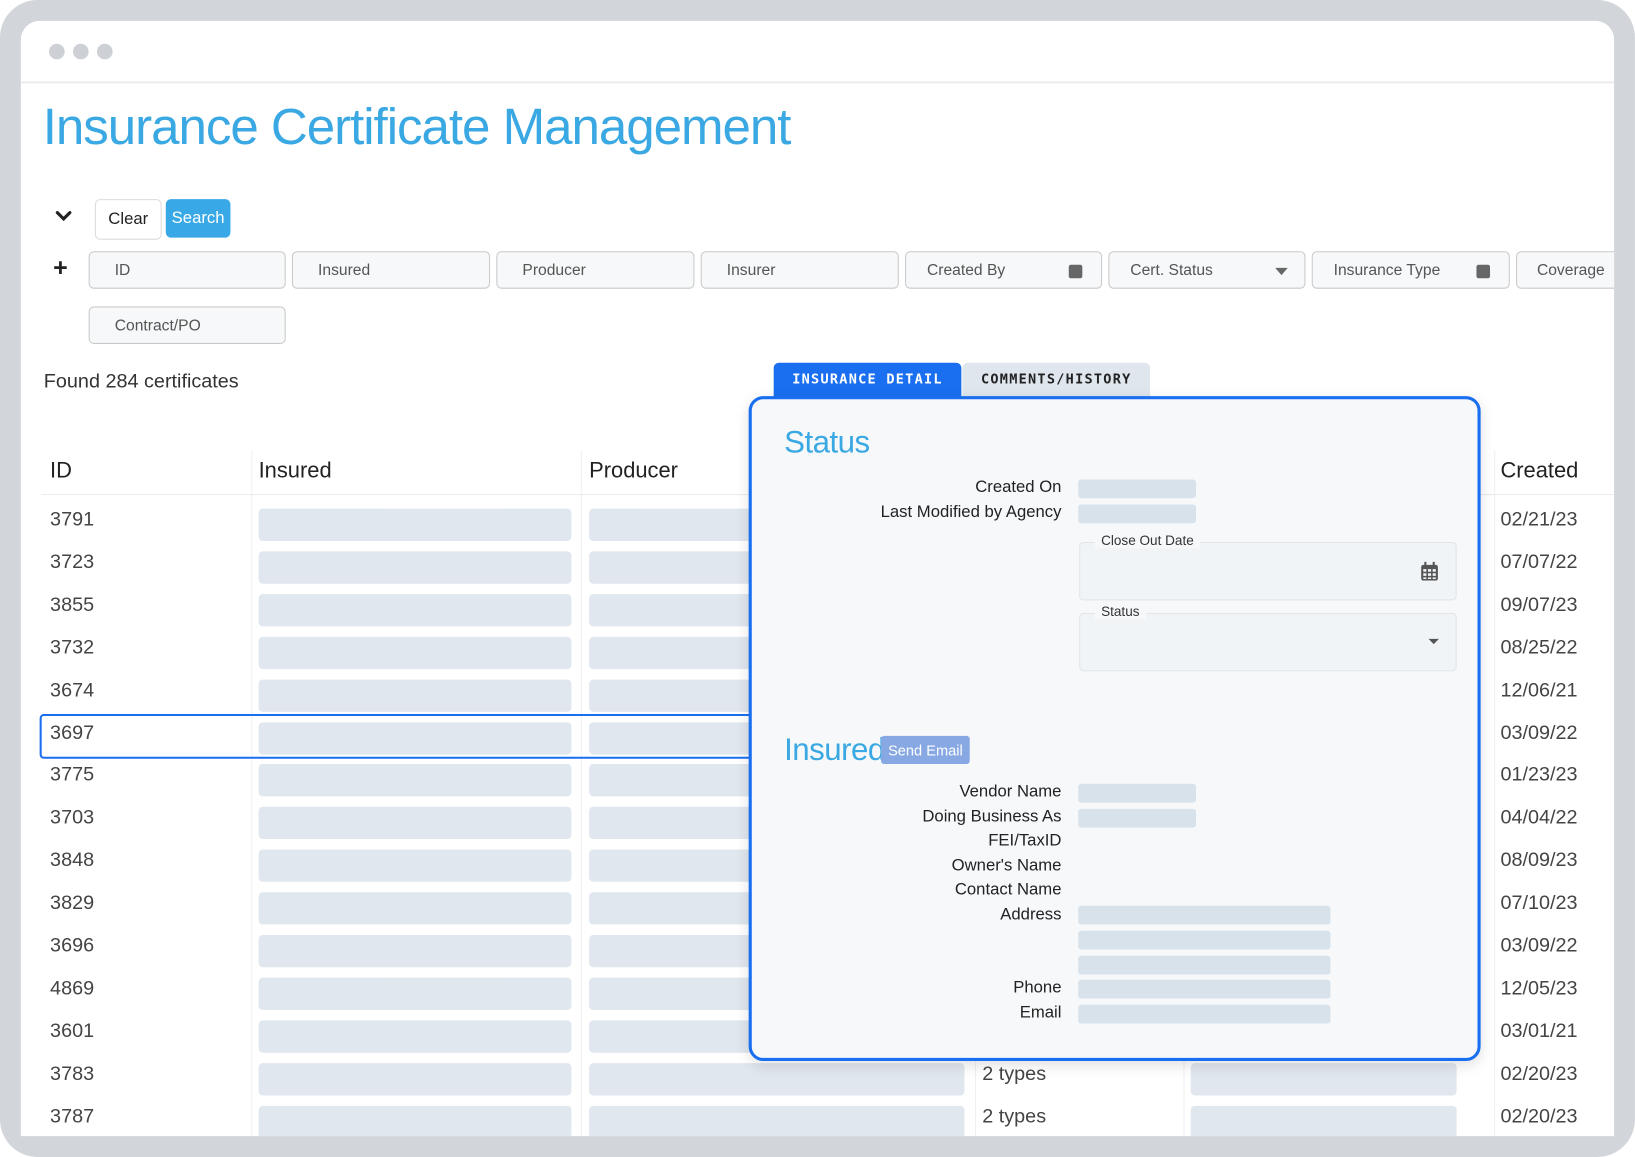 This screenshot has height=1157, width=1635. What do you see at coordinates (1570, 270) in the screenshot?
I see `filter-coverage-label: Coverage` at bounding box center [1570, 270].